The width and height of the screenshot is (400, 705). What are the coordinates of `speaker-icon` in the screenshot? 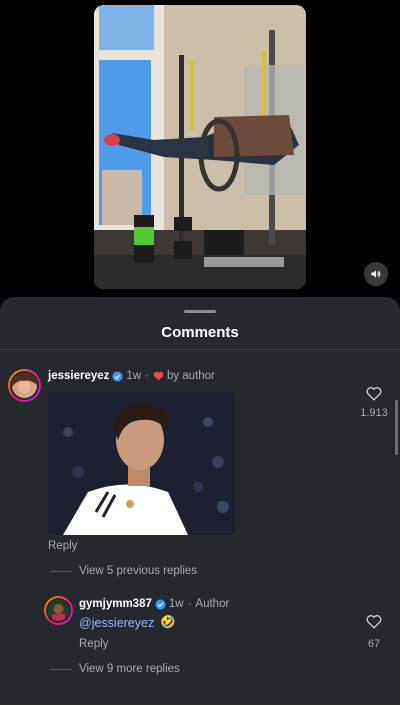 It's located at (376, 274).